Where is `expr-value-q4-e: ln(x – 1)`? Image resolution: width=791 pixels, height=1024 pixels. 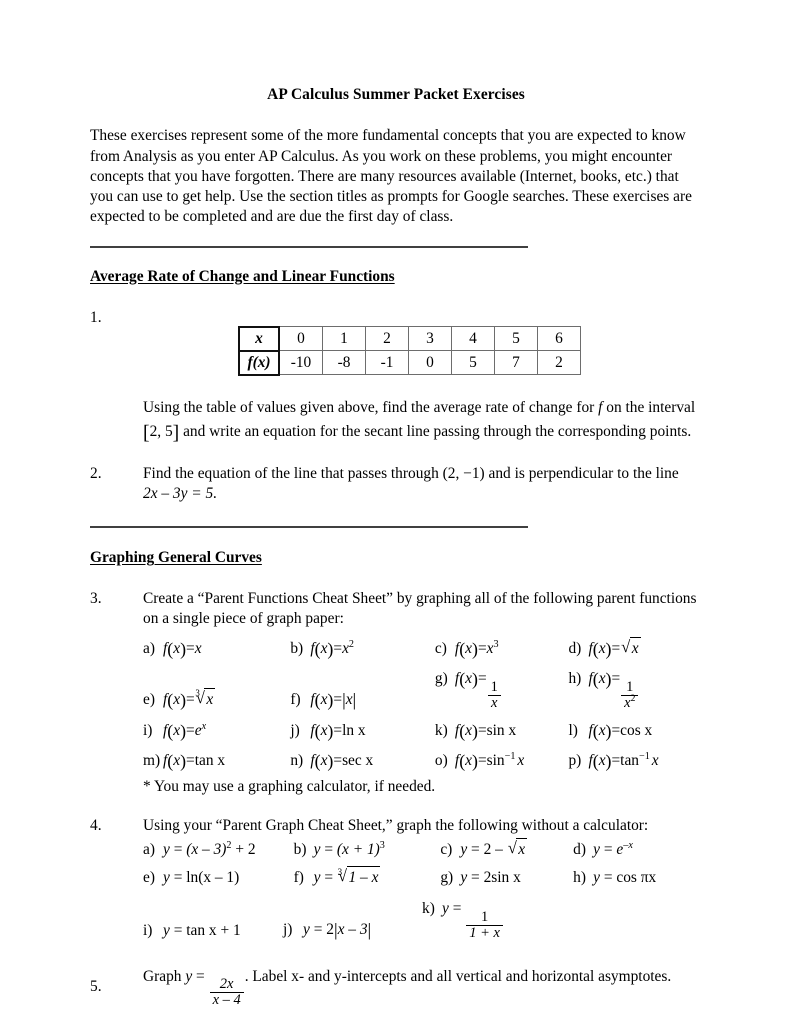 expr-value-q4-e: ln(x – 1) is located at coordinates (213, 878).